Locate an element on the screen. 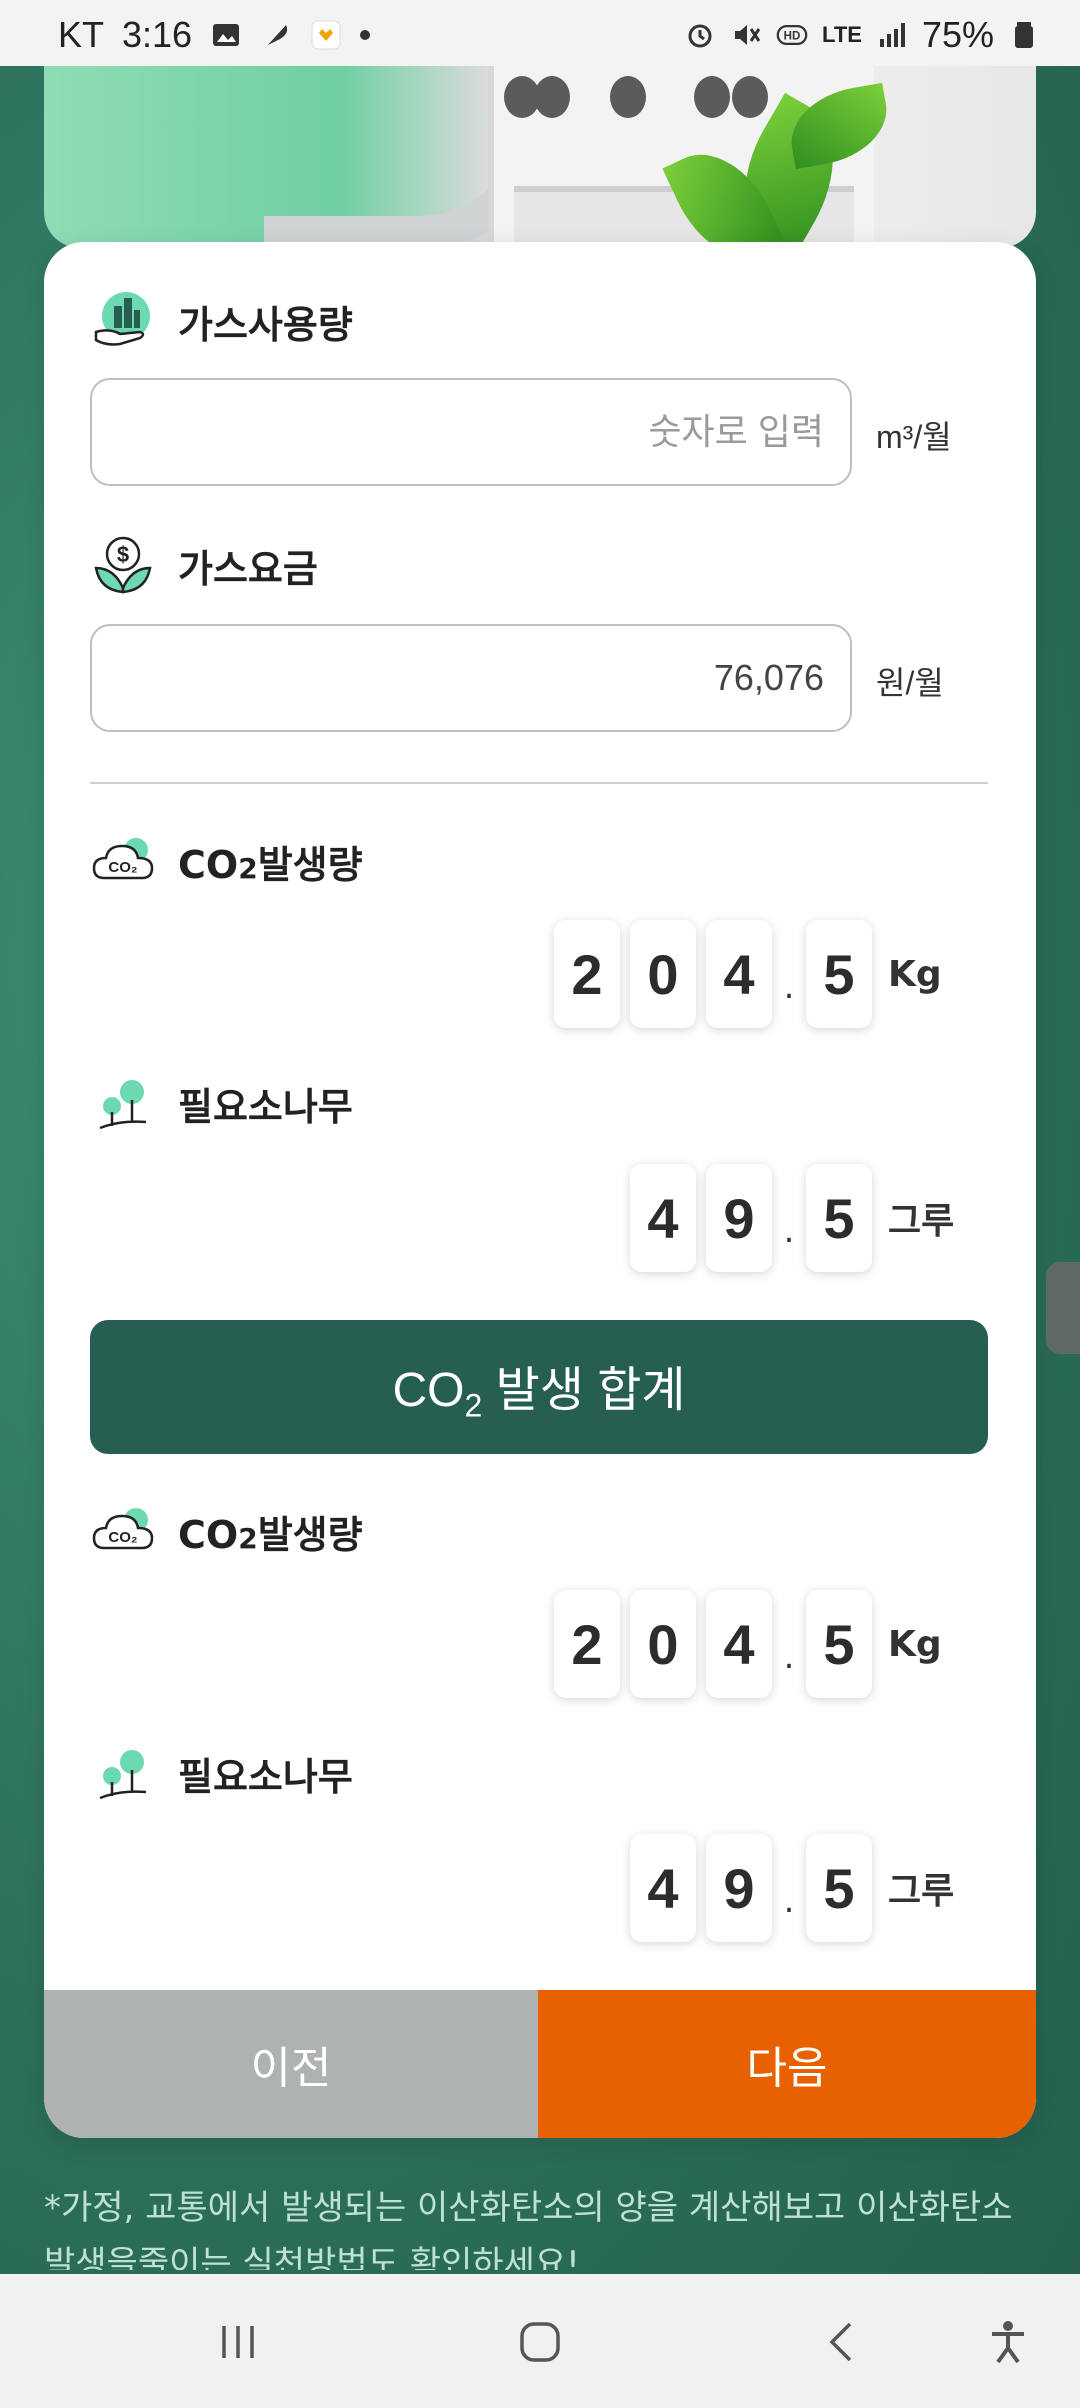 This screenshot has width=1080, height=2408. total-co2-digit: 4 is located at coordinates (739, 1644).